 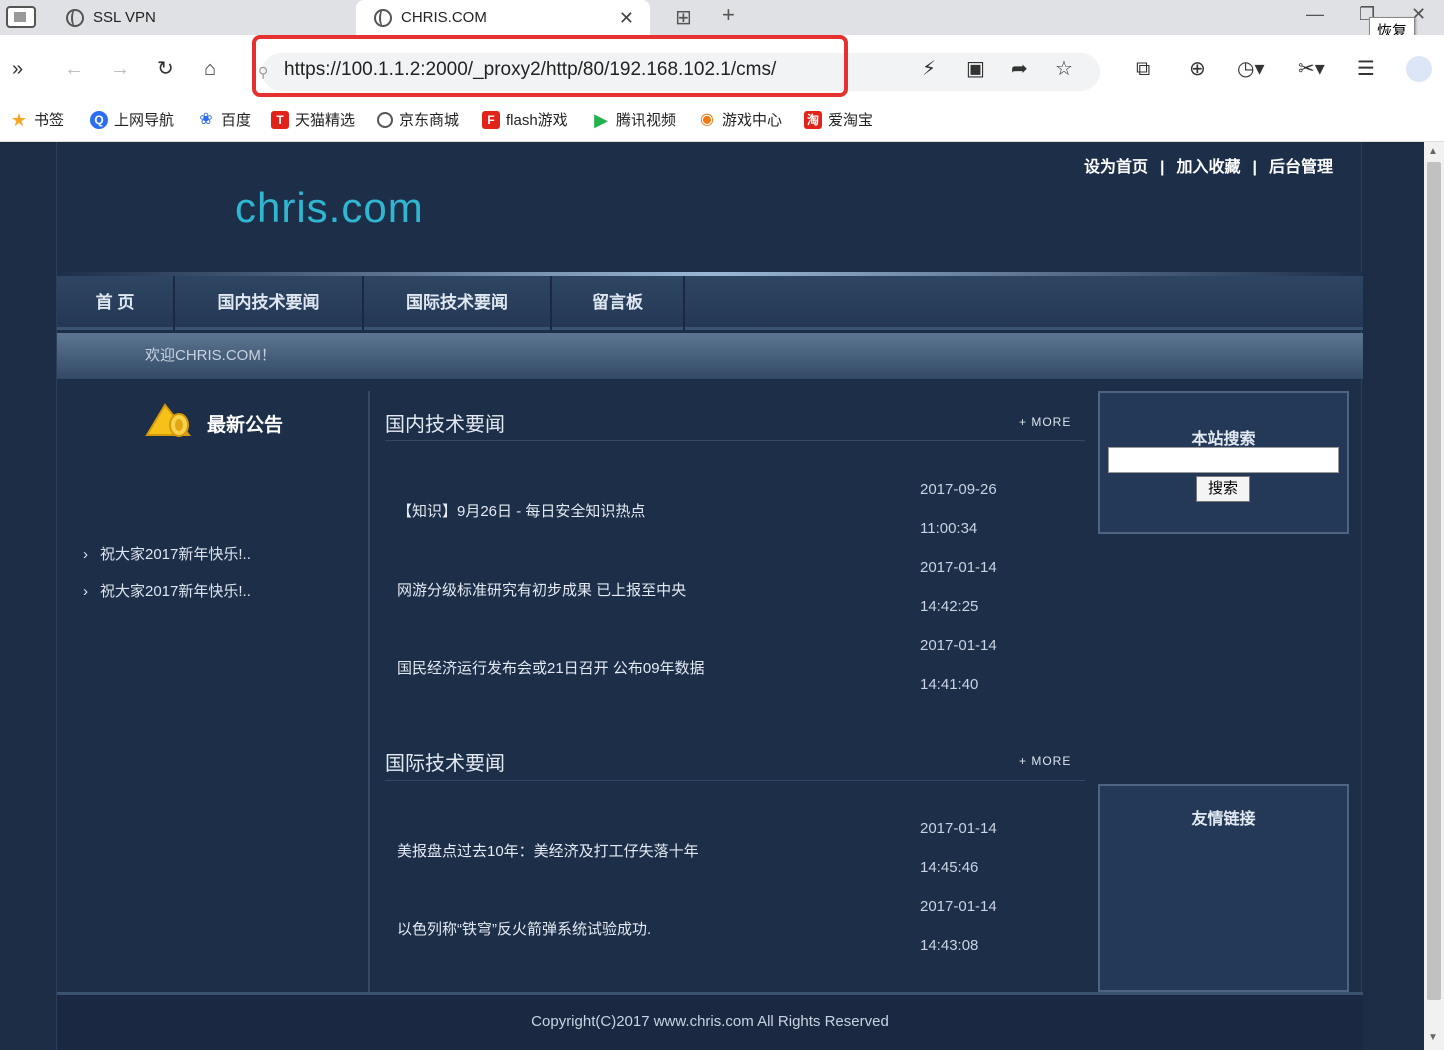 I want to click on search-panel: 本站搜索 搜索, so click(x=1223, y=462).